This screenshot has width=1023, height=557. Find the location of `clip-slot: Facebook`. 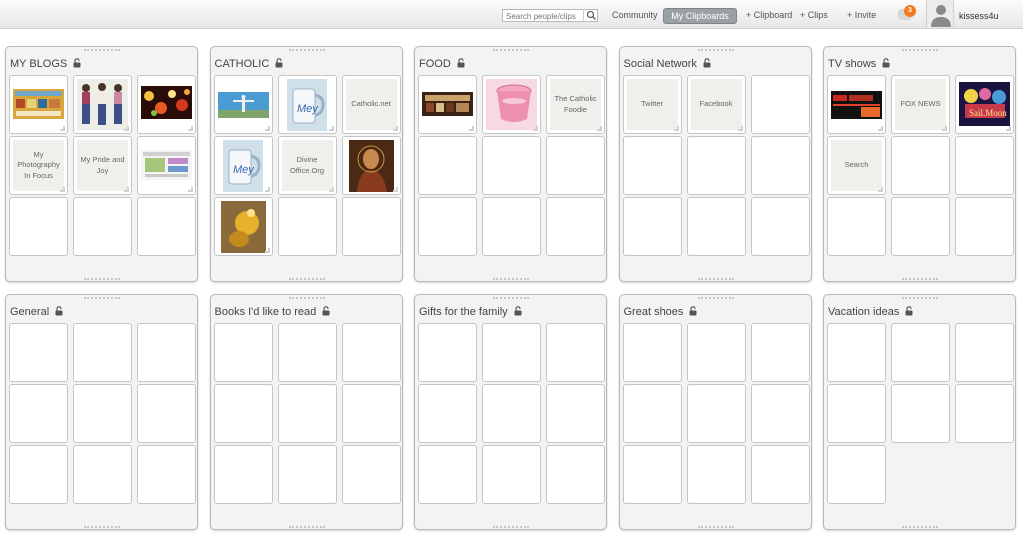

clip-slot: Facebook is located at coordinates (716, 104).